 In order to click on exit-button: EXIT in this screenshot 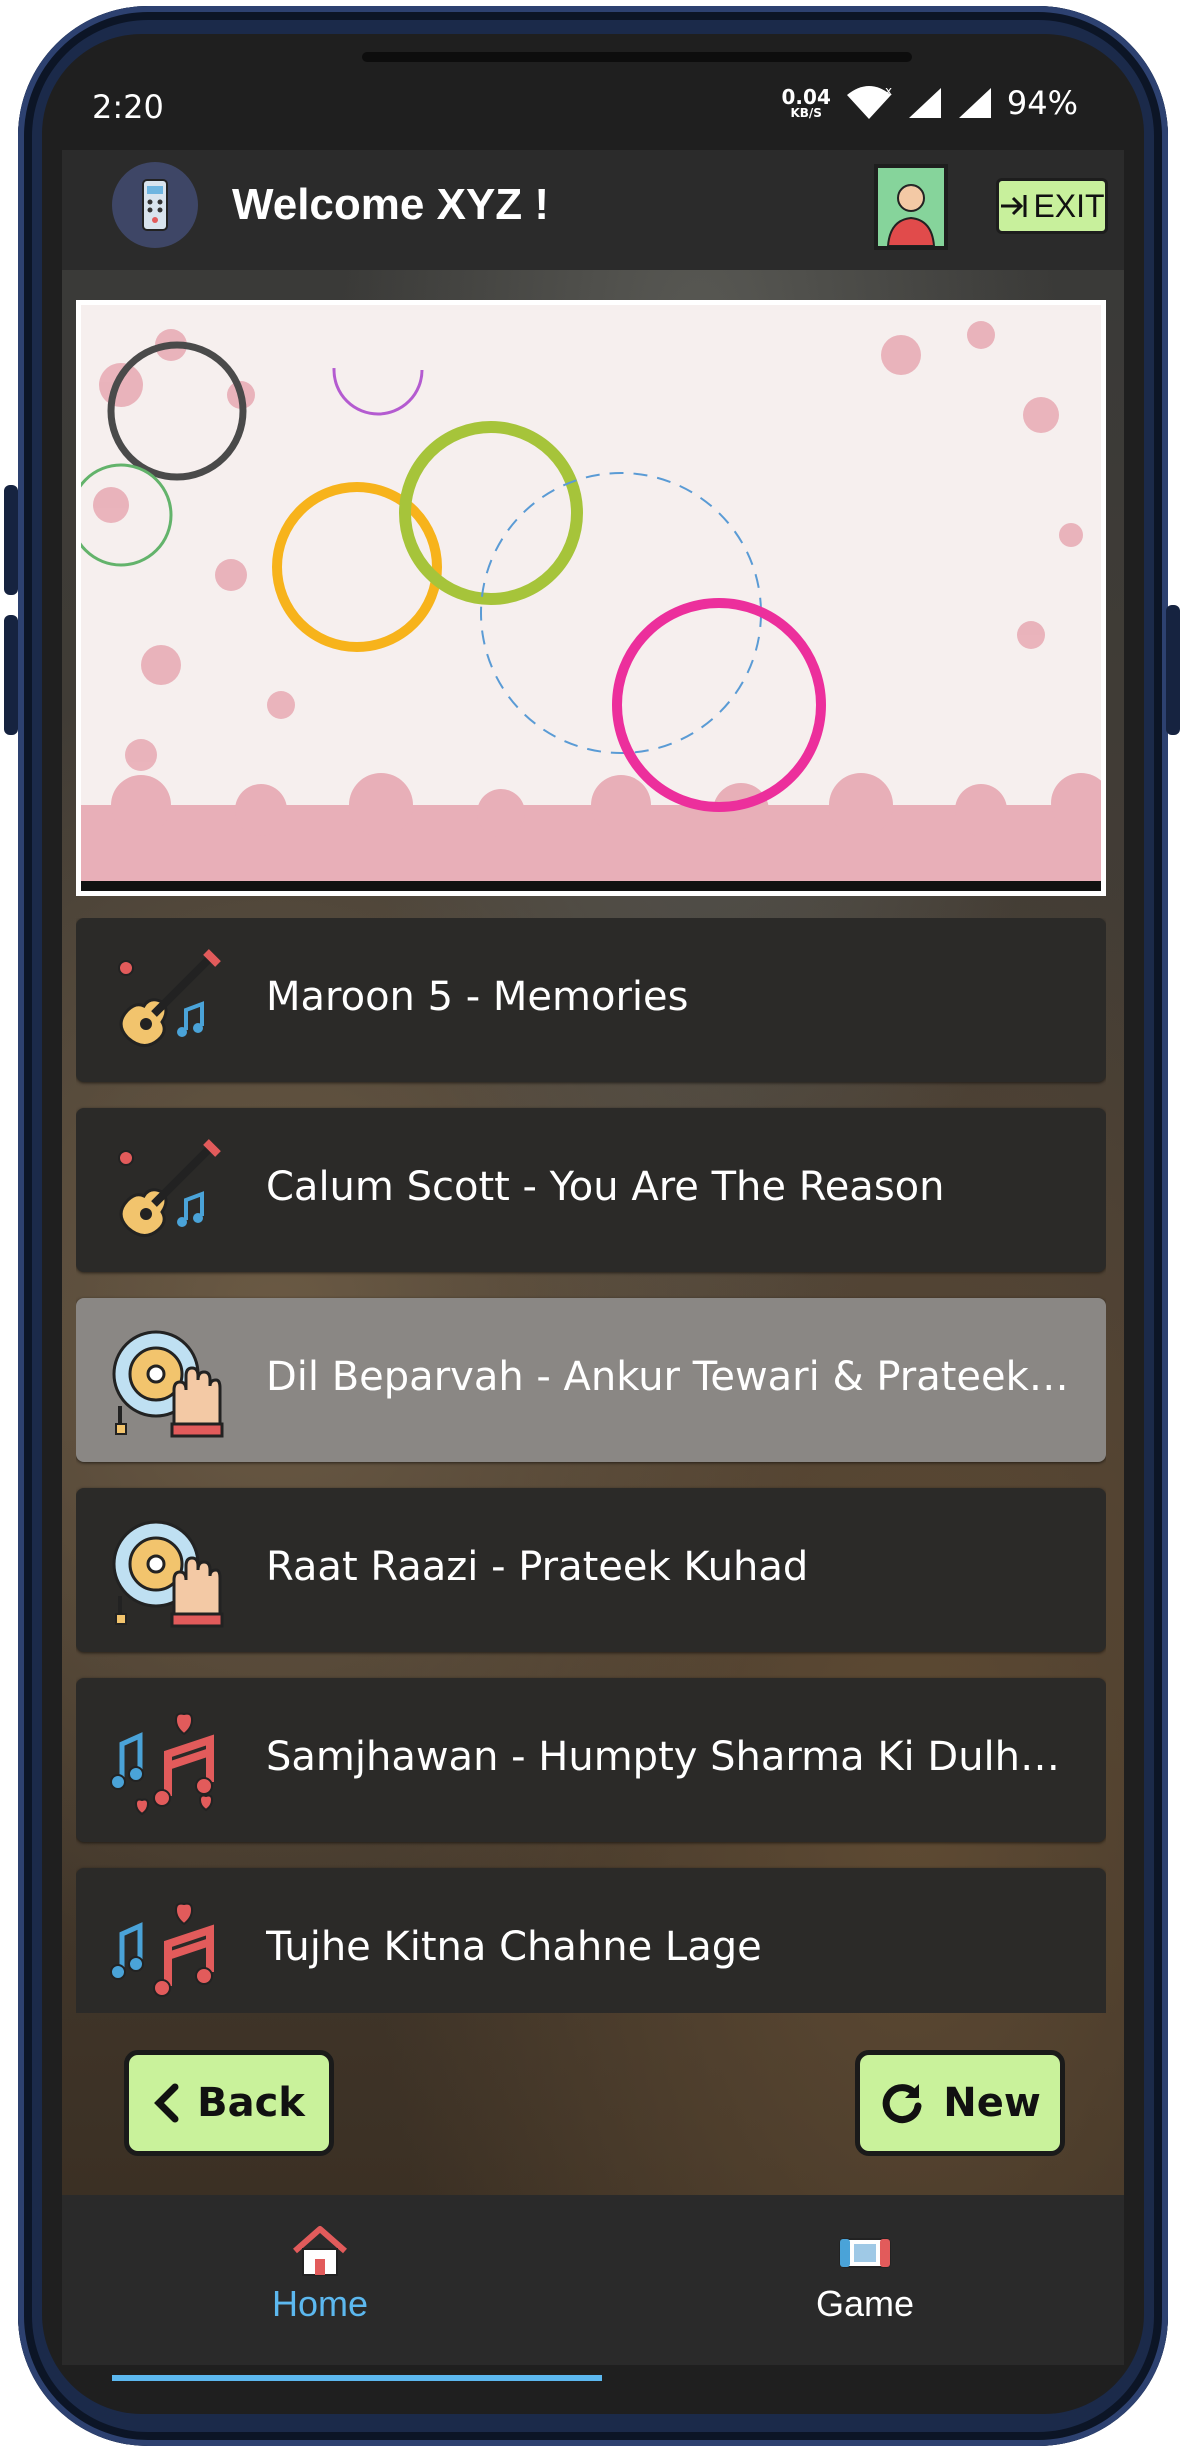, I will do `click(1052, 206)`.